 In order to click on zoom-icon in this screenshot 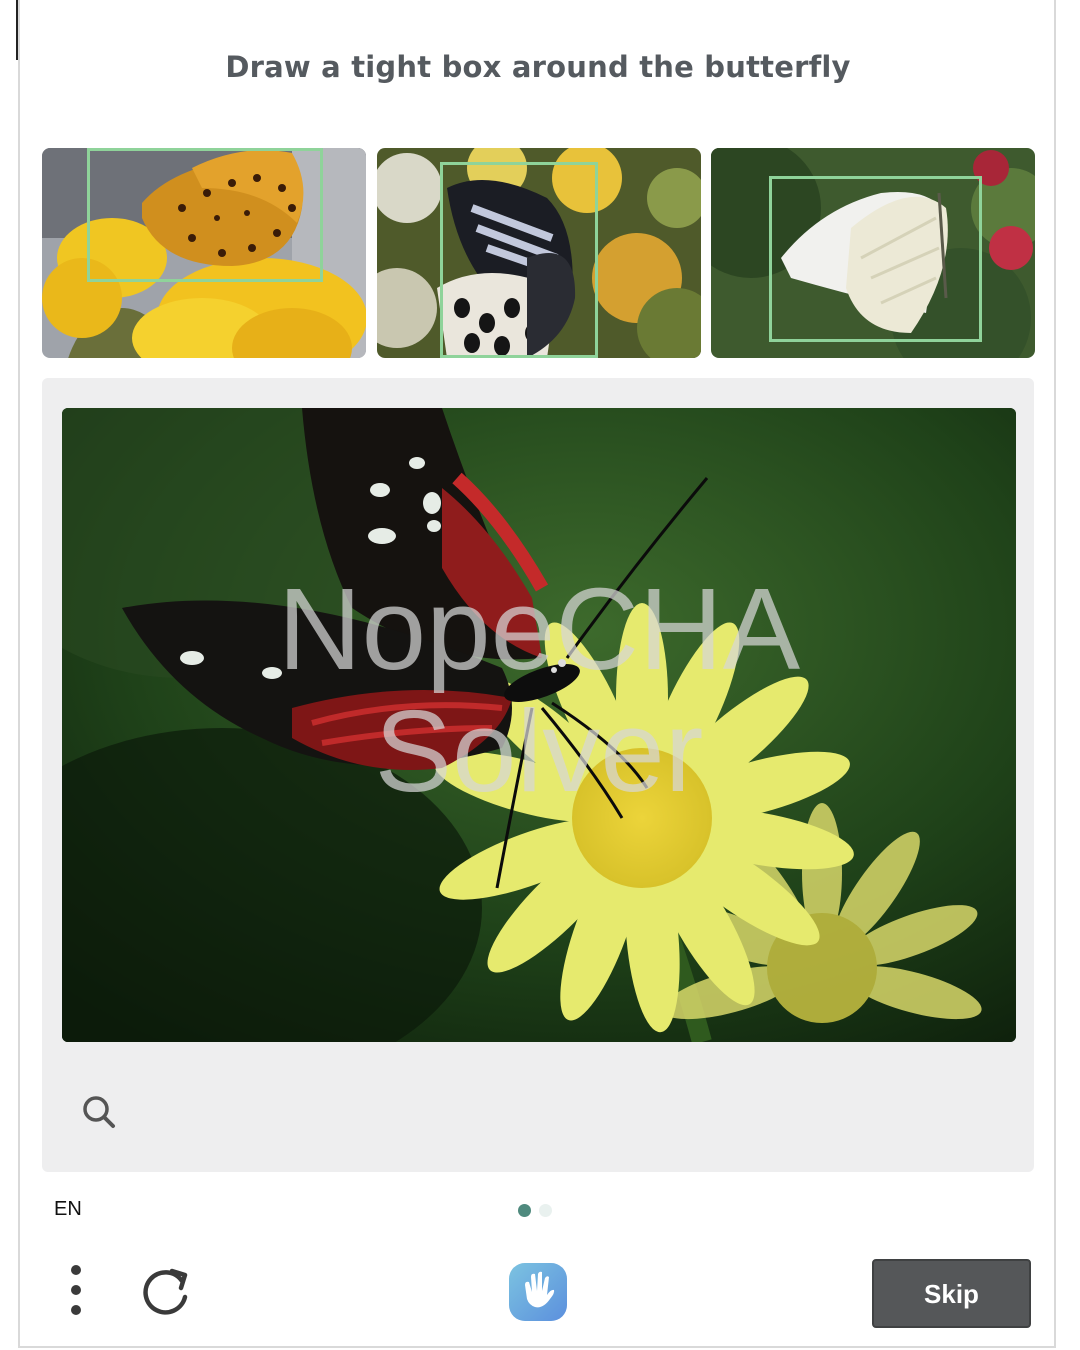, I will do `click(100, 1113)`.